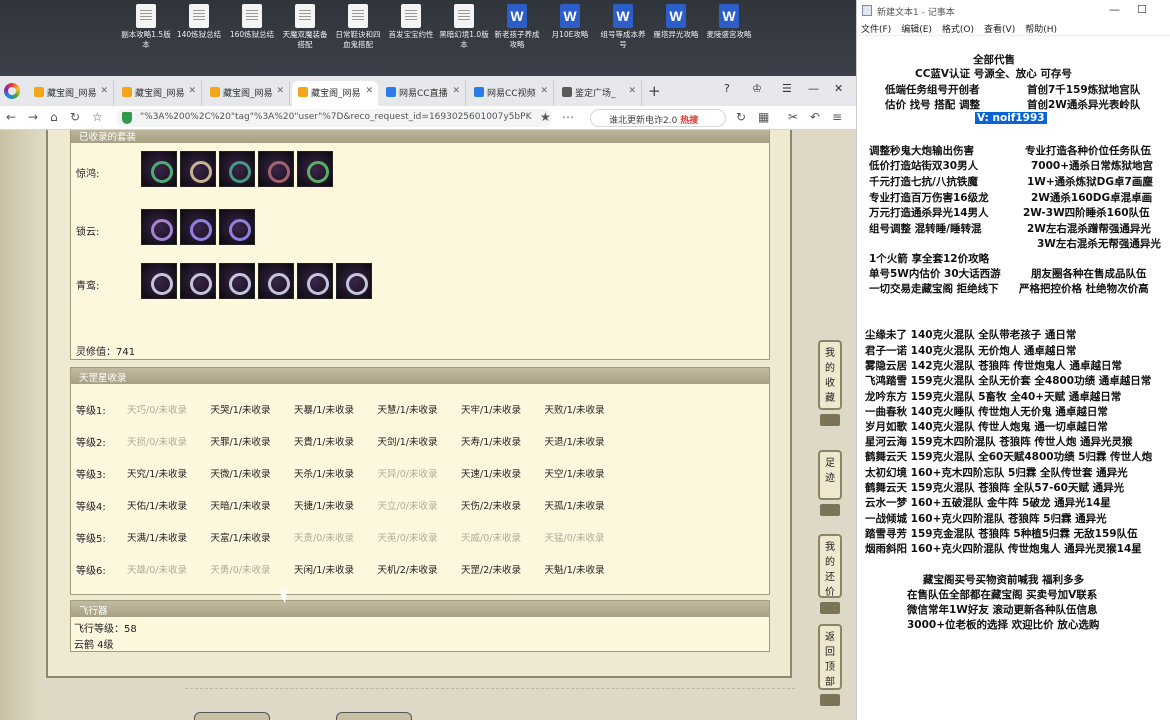 Image resolution: width=1170 pixels, height=720 pixels. I want to click on undo-icon: ↶, so click(815, 117).